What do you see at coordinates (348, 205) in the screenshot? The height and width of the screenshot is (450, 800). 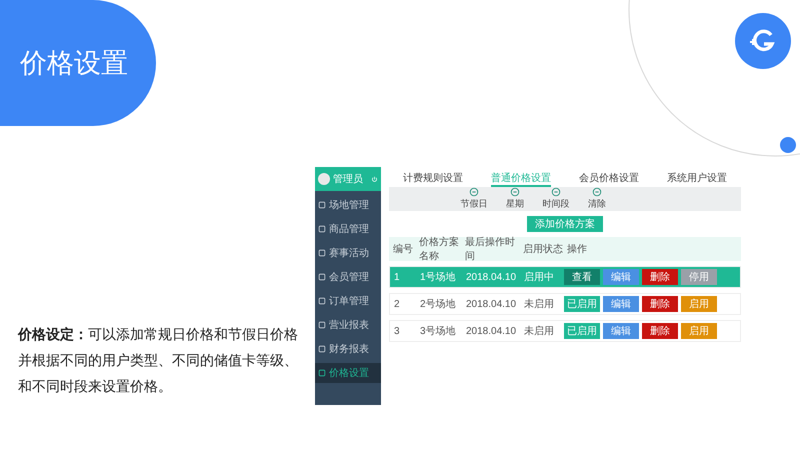 I see `sidebar-item: 场地管理` at bounding box center [348, 205].